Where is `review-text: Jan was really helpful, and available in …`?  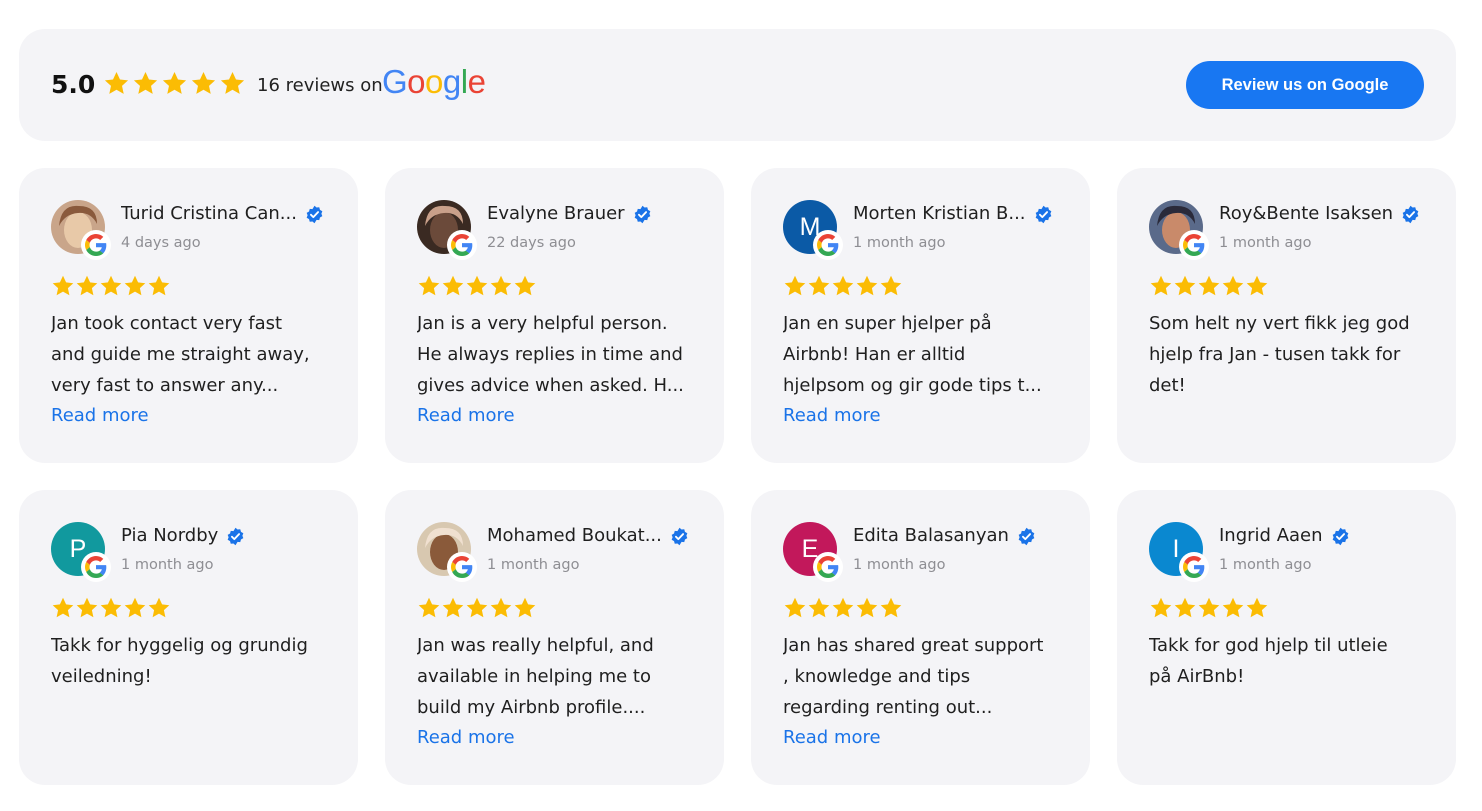
review-text: Jan was really helpful, and available in … is located at coordinates (557, 676).